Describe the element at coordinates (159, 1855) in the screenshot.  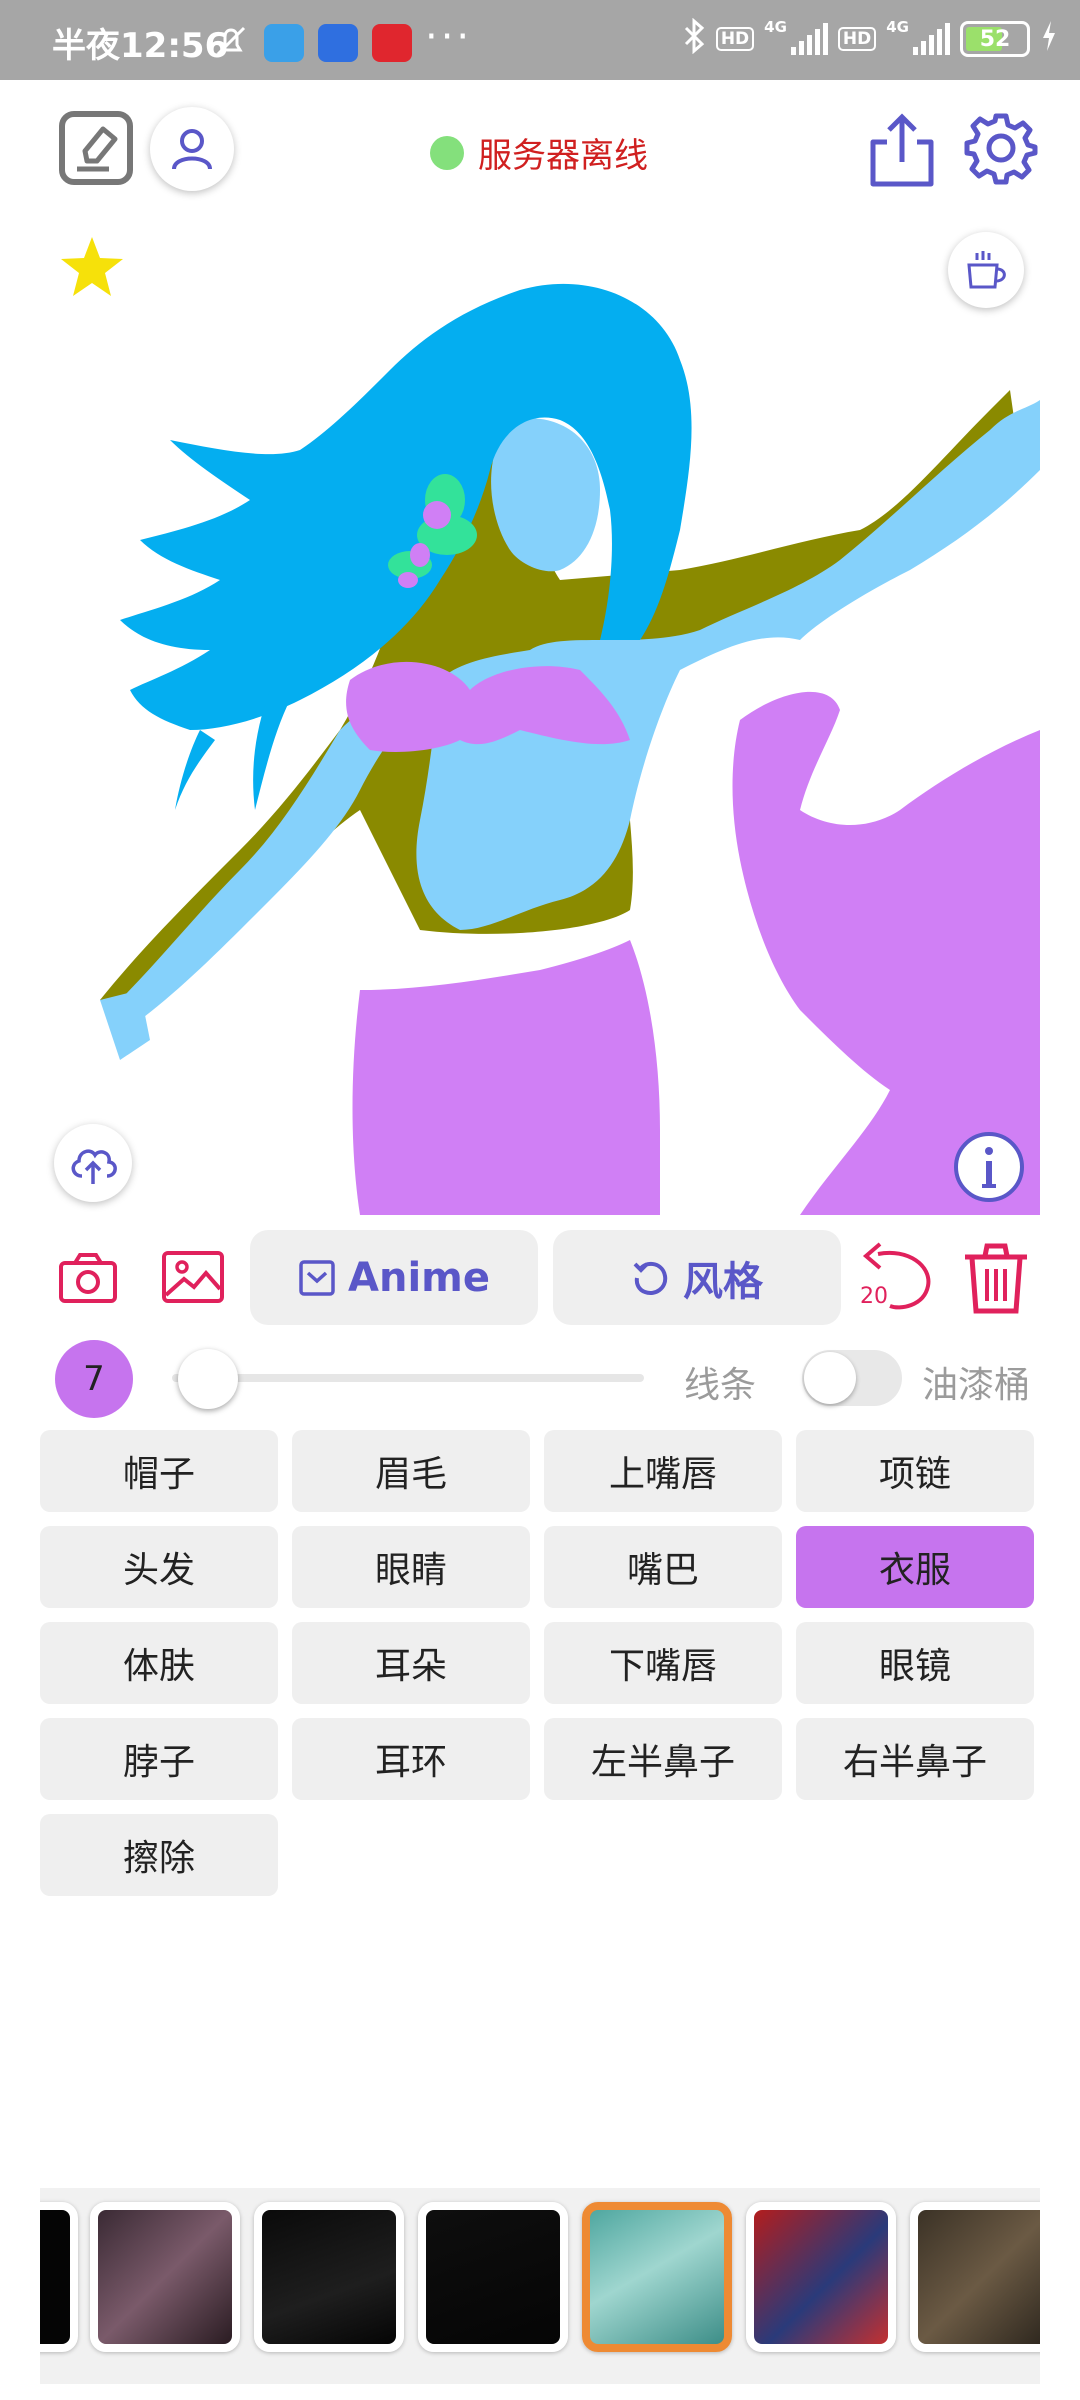
I see `part-button: 擦除` at that location.